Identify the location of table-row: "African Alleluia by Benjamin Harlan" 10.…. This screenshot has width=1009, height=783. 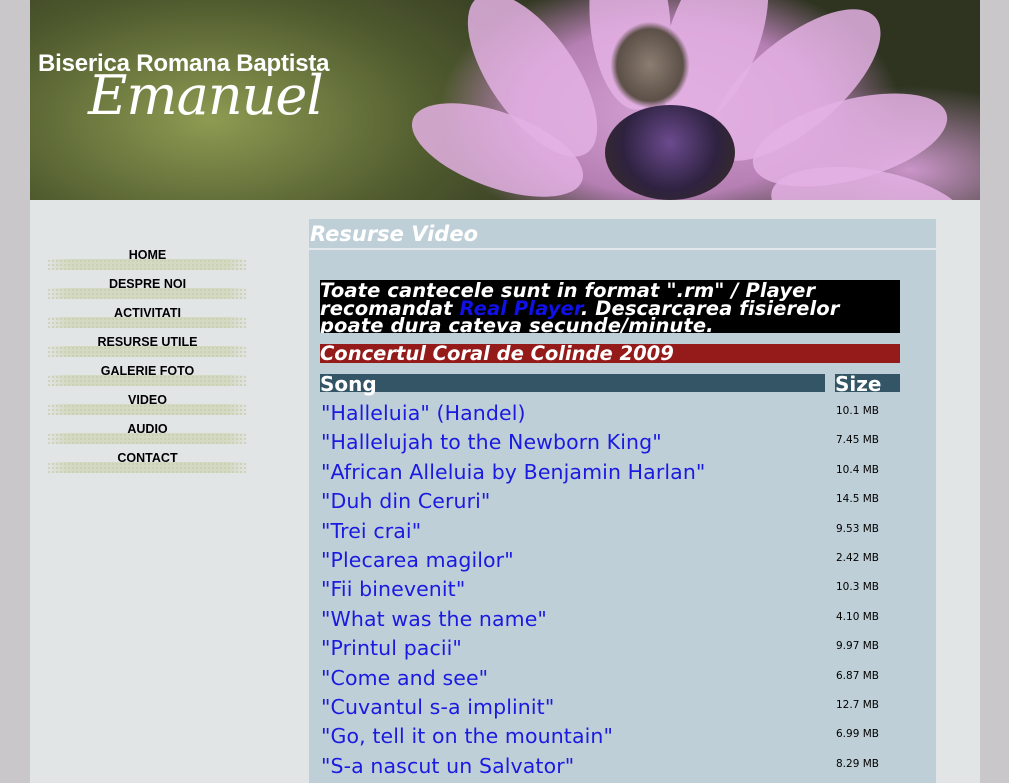
(620, 471).